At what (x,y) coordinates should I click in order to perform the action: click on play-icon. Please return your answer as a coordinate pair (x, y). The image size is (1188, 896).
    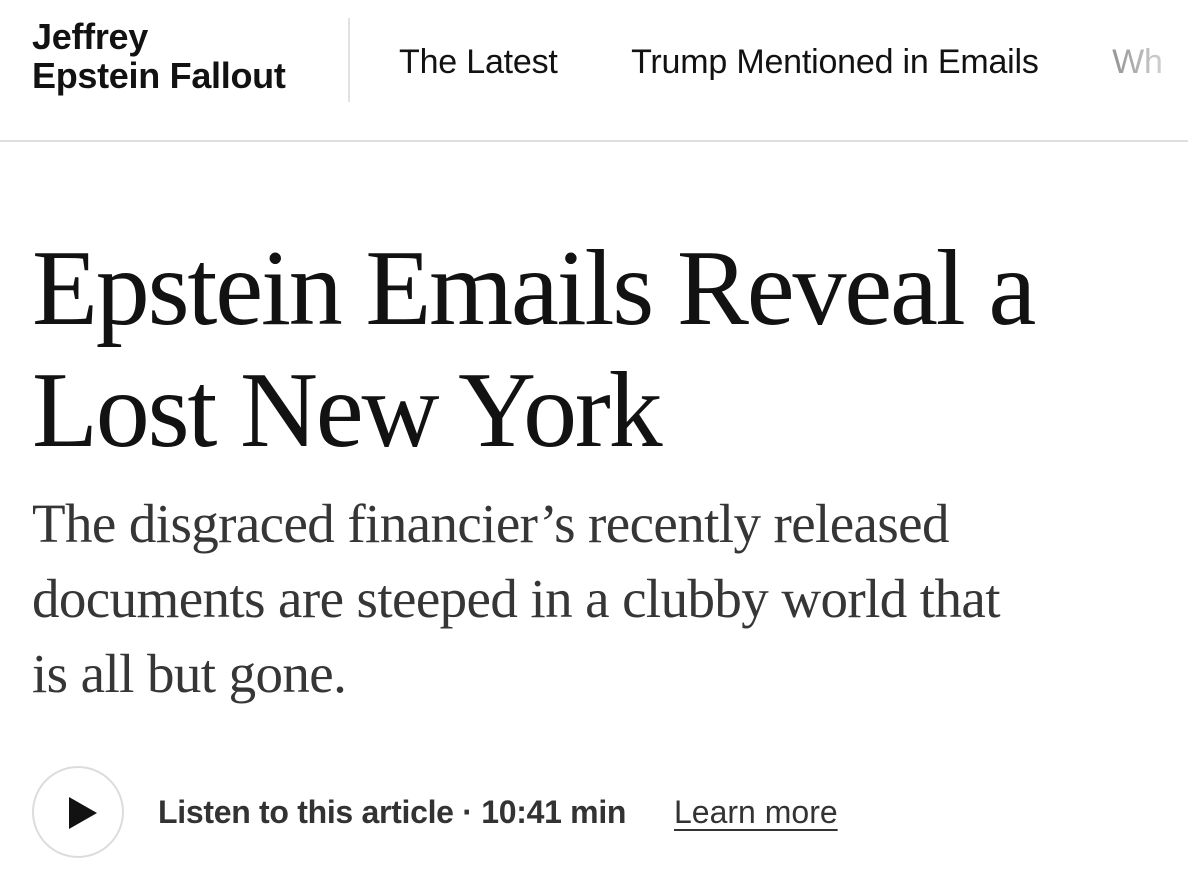
    Looking at the image, I should click on (83, 813).